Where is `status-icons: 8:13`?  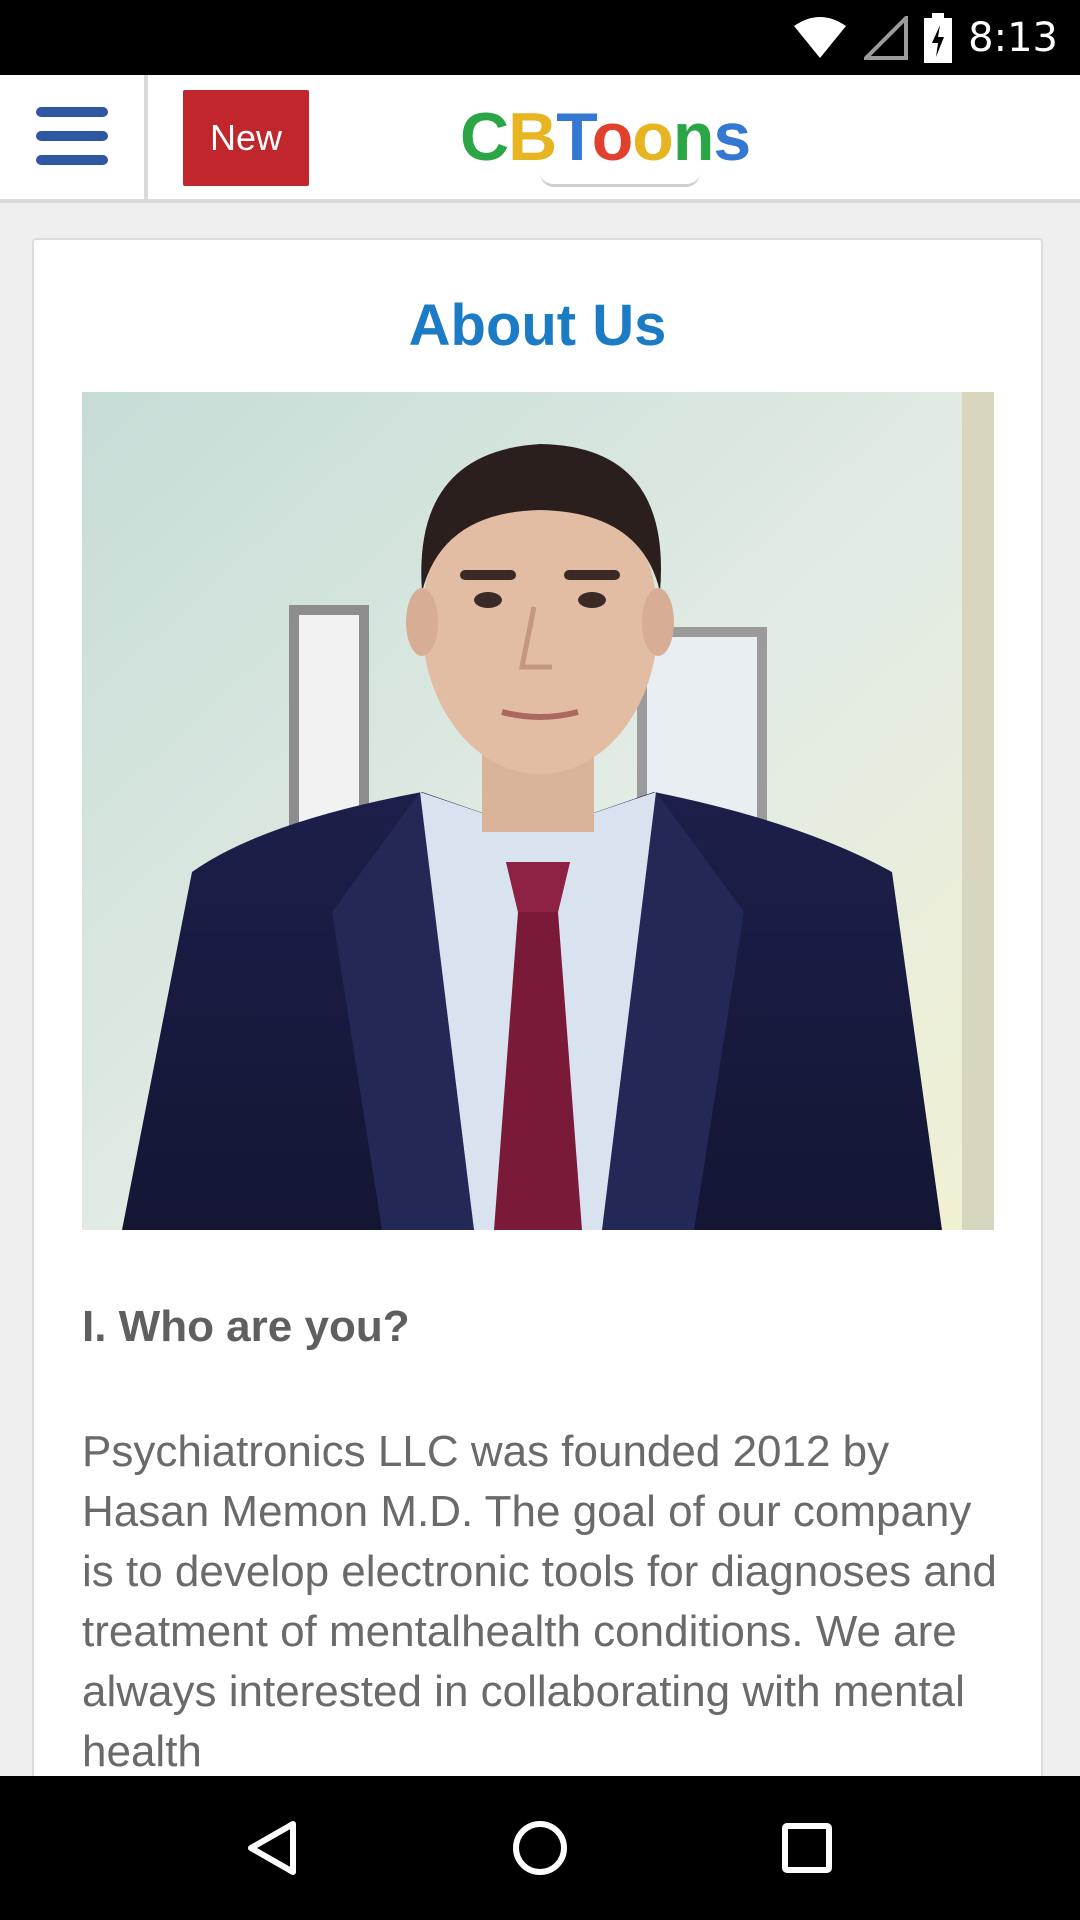 status-icons: 8:13 is located at coordinates (925, 37).